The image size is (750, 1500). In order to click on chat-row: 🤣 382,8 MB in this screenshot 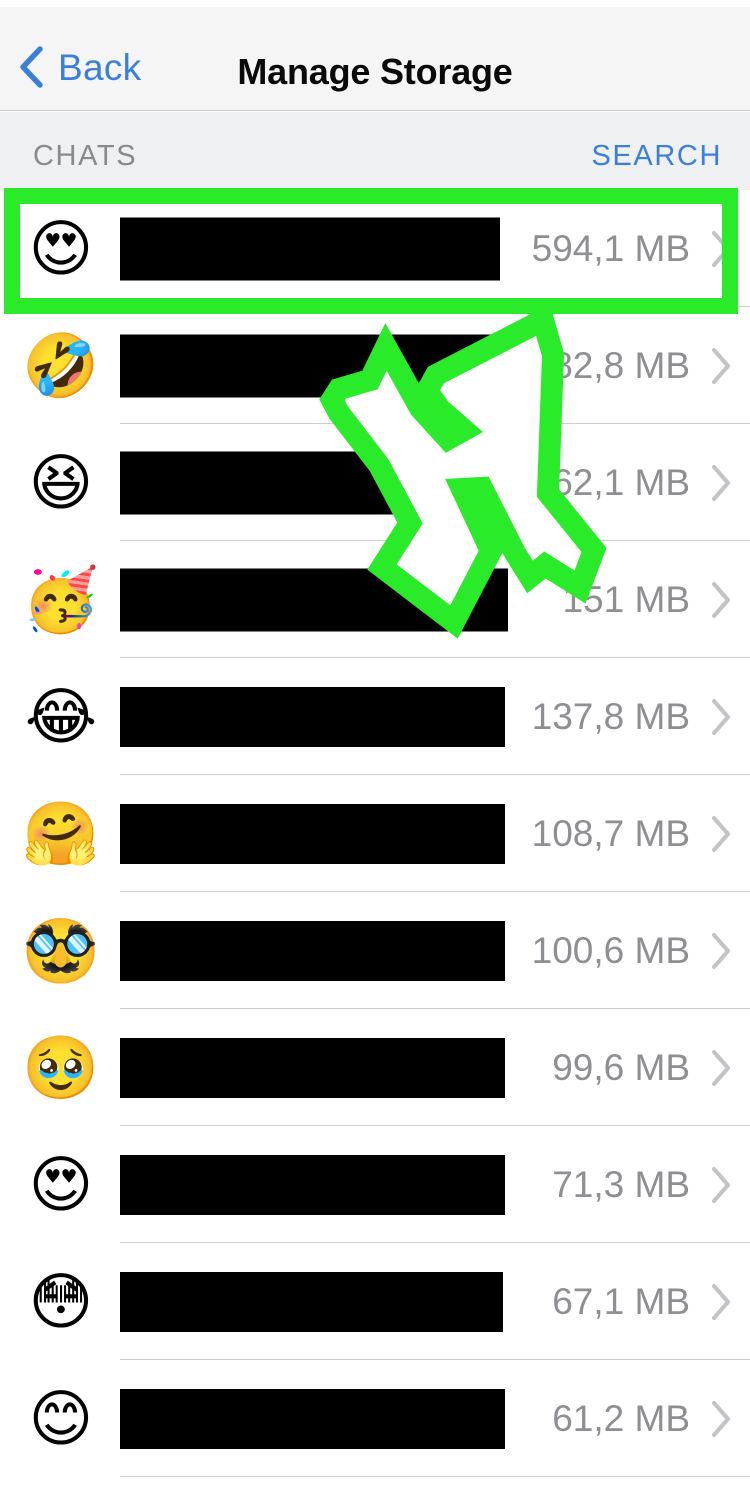, I will do `click(375, 365)`.